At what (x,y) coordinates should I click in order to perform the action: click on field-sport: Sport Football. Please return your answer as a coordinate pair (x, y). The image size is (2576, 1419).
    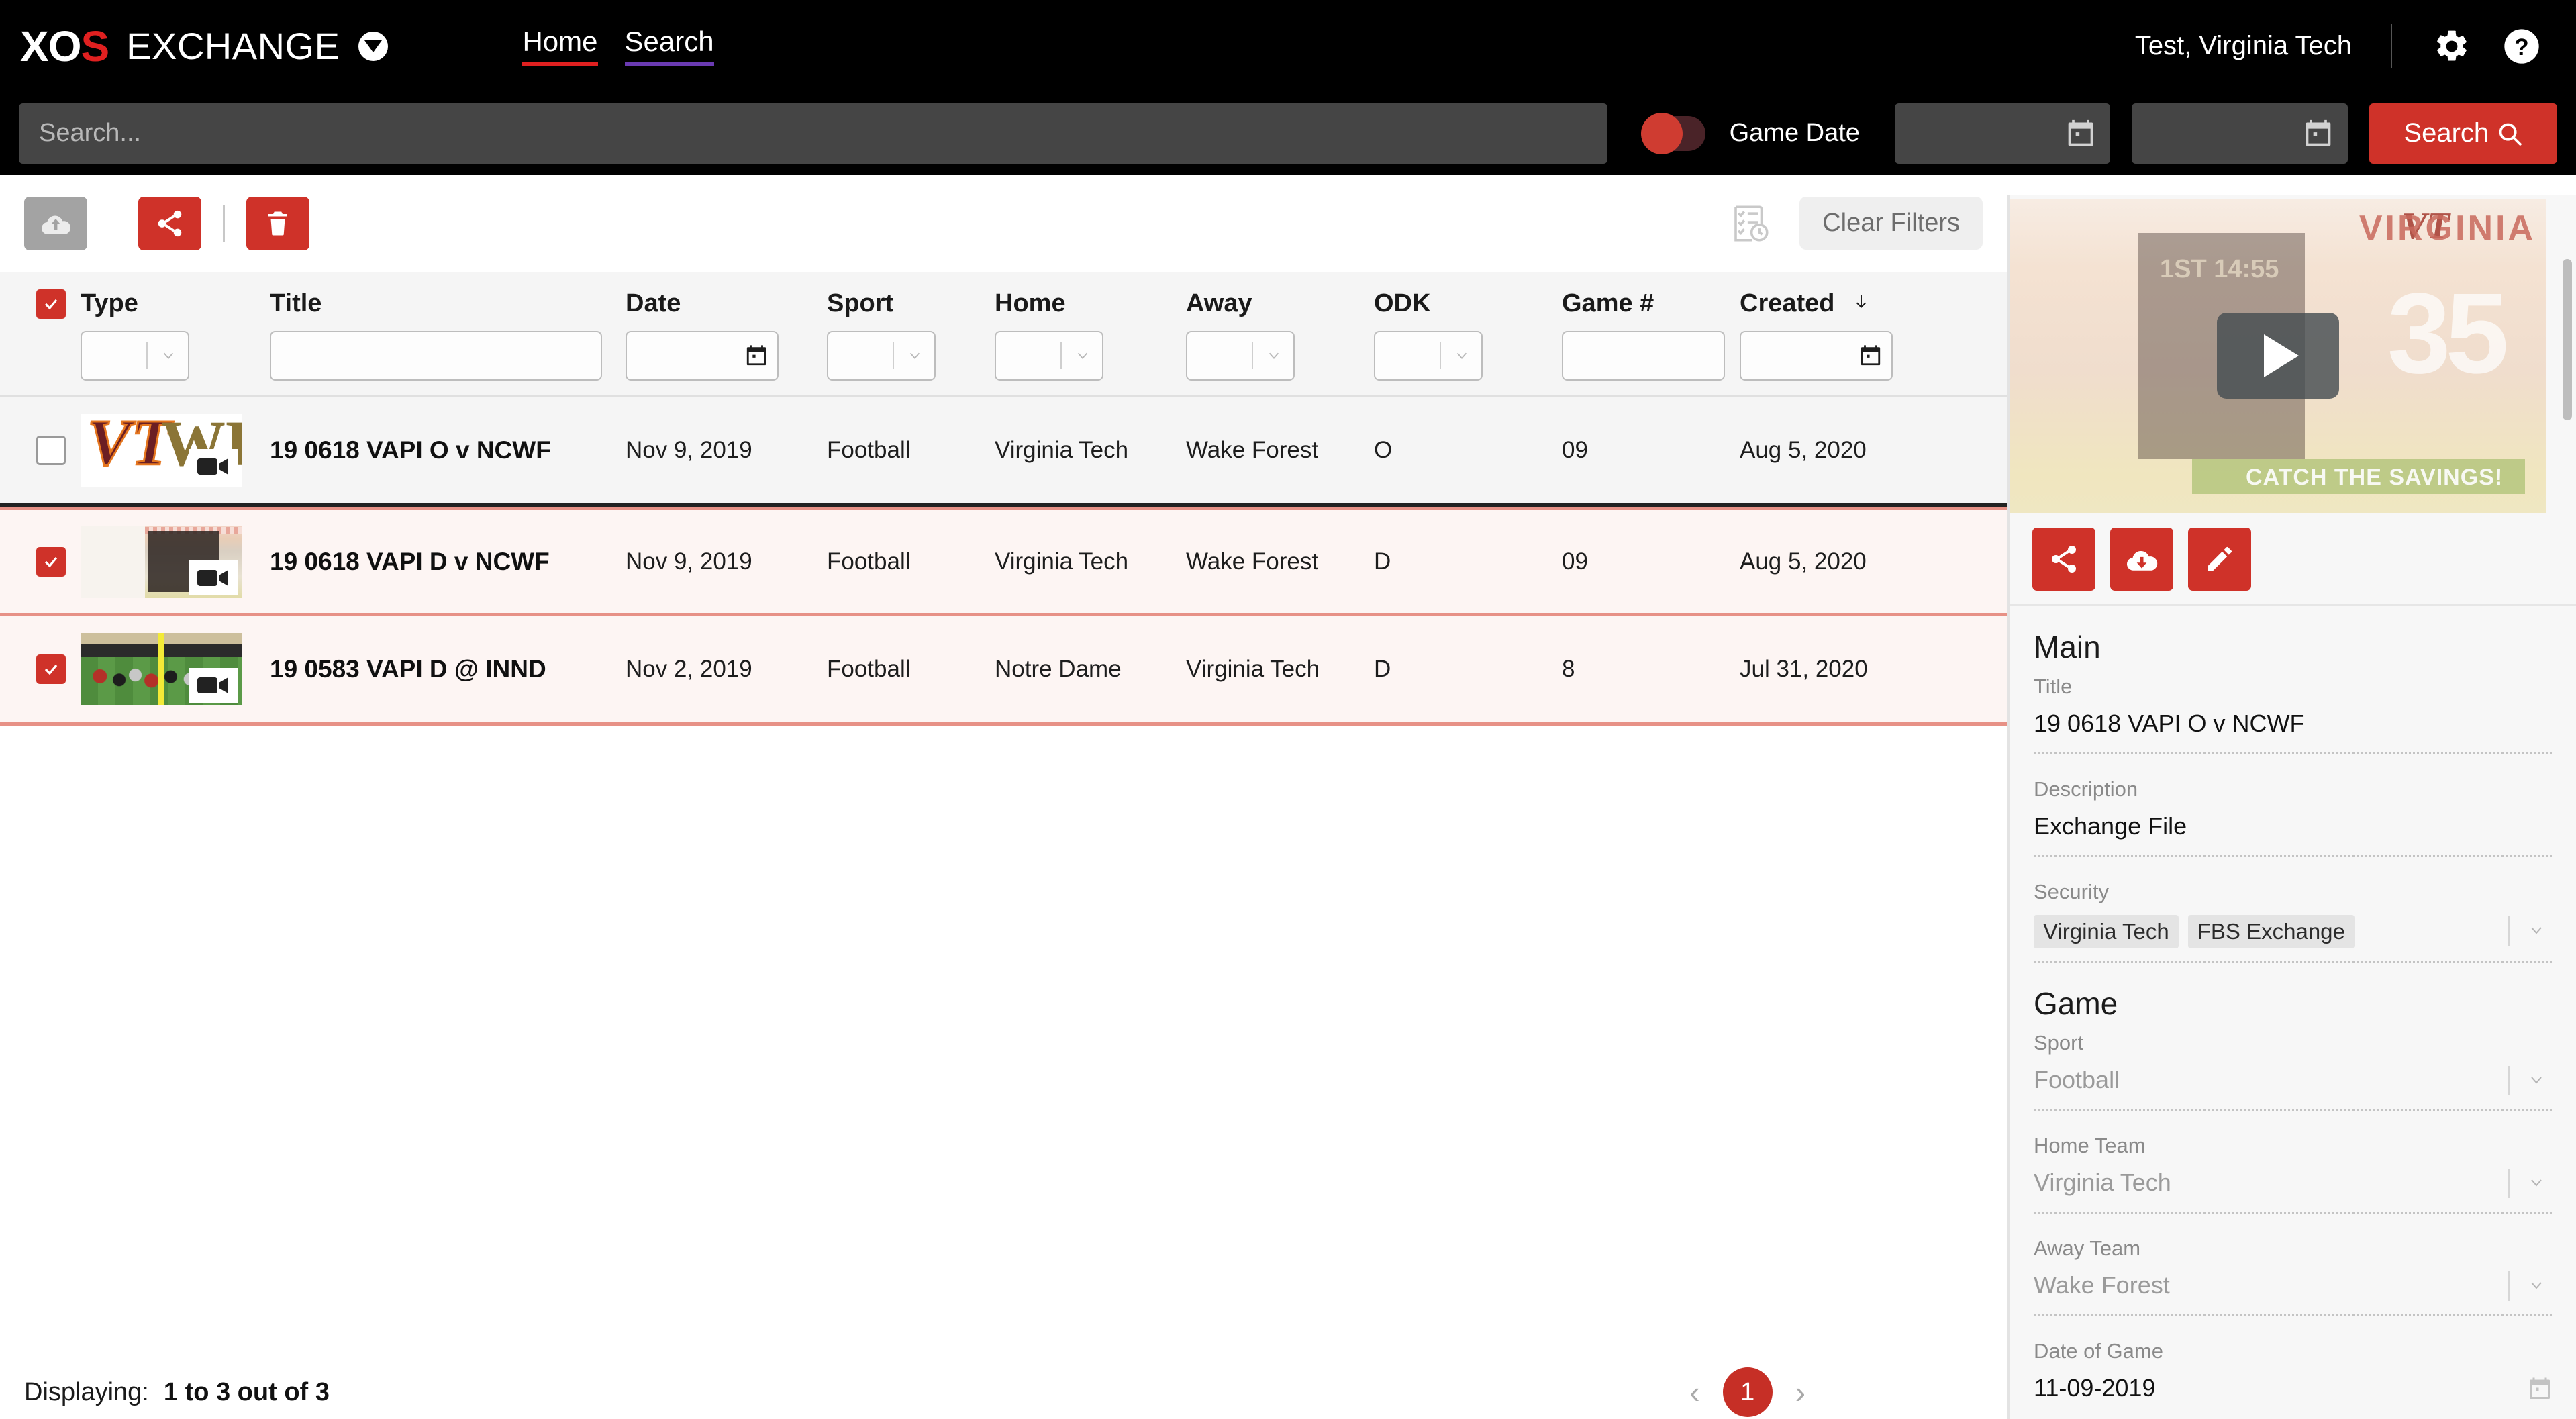
    Looking at the image, I should click on (2293, 1068).